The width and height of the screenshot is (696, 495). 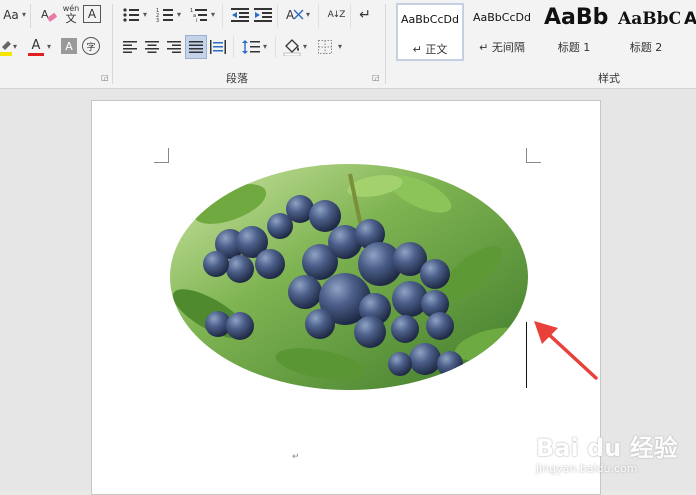 I want to click on sort-icon: A↓Z, so click(x=336, y=15).